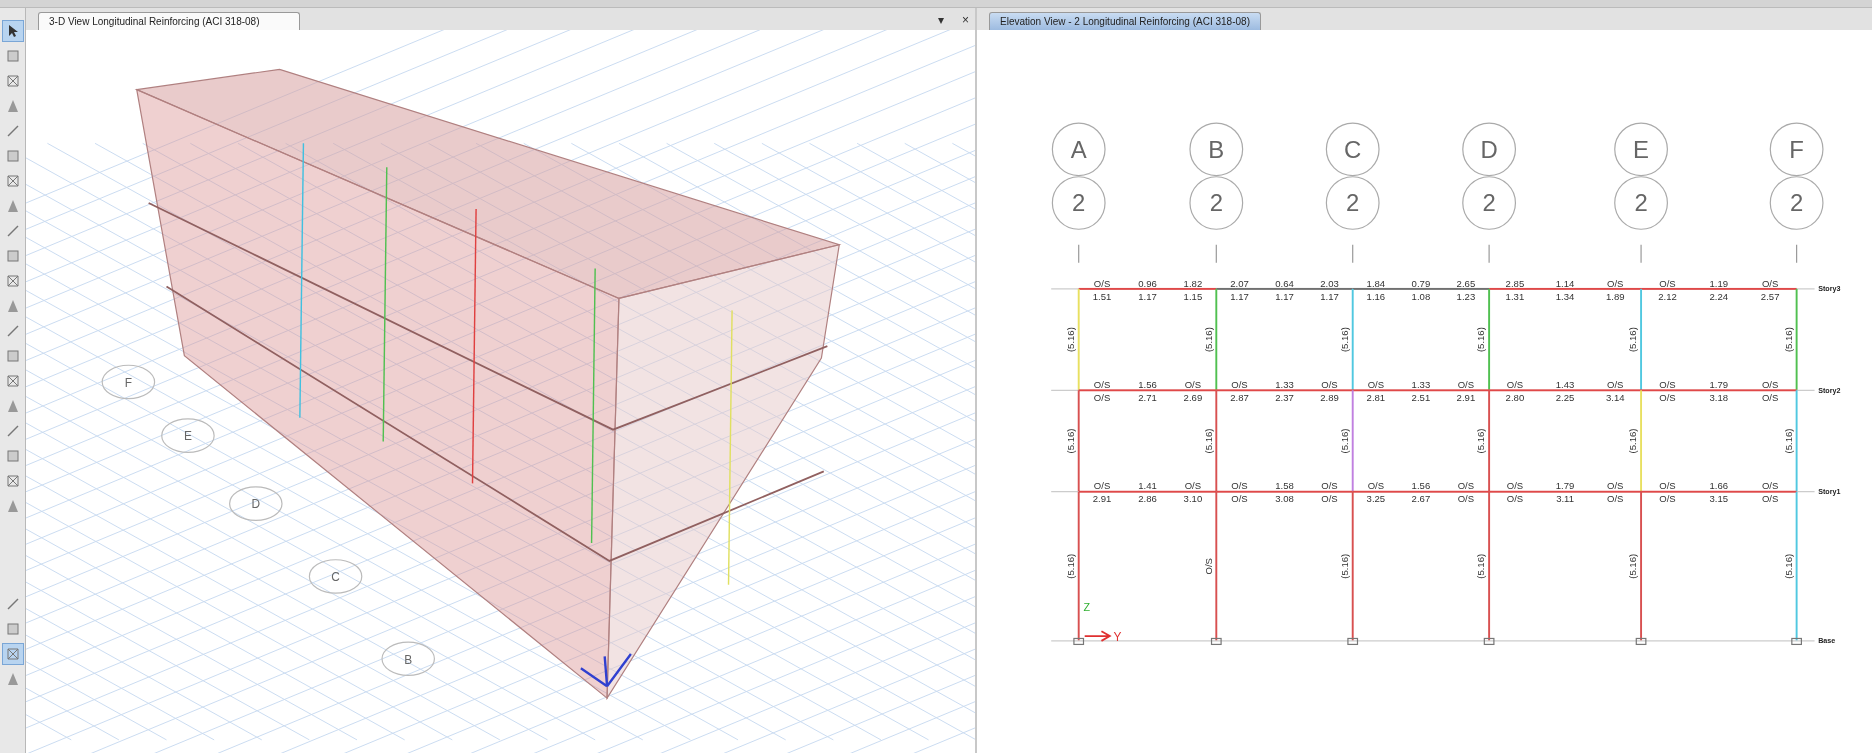 Image resolution: width=1872 pixels, height=753 pixels. Describe the element at coordinates (1565, 499) in the screenshot. I see `bottom-rebar-value: 3.11` at that location.